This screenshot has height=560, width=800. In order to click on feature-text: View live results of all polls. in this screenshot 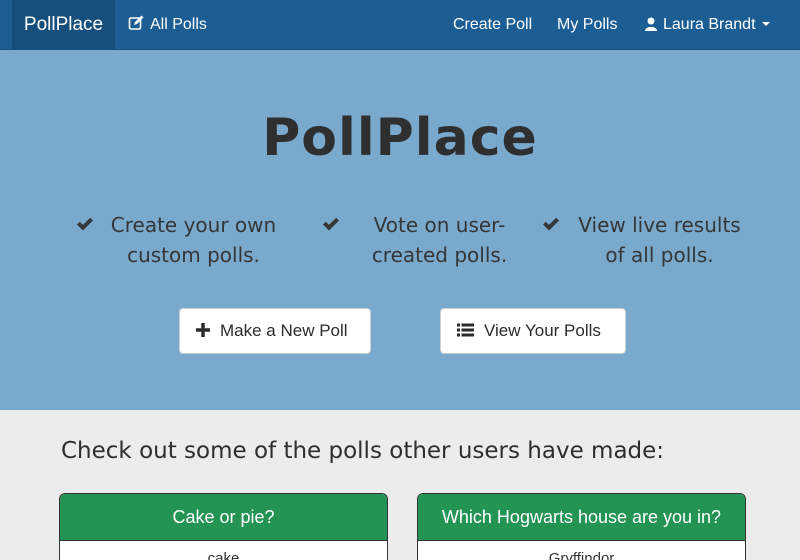, I will do `click(659, 240)`.